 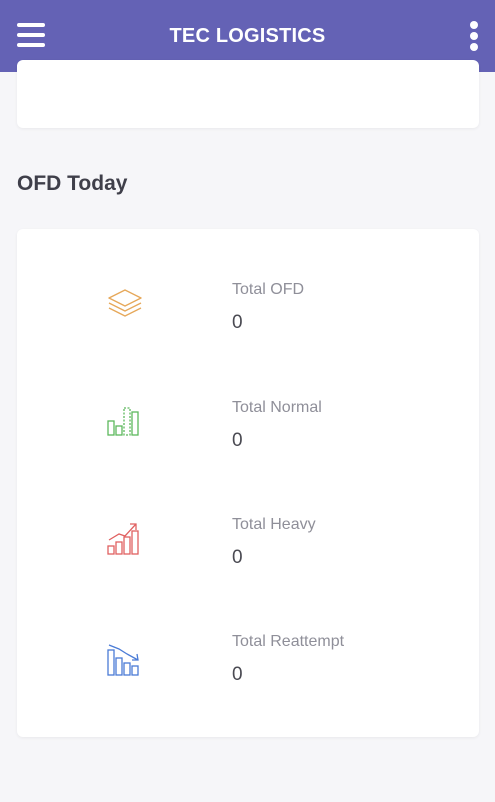 I want to click on trending-up-chart-icon, so click(x=125, y=538).